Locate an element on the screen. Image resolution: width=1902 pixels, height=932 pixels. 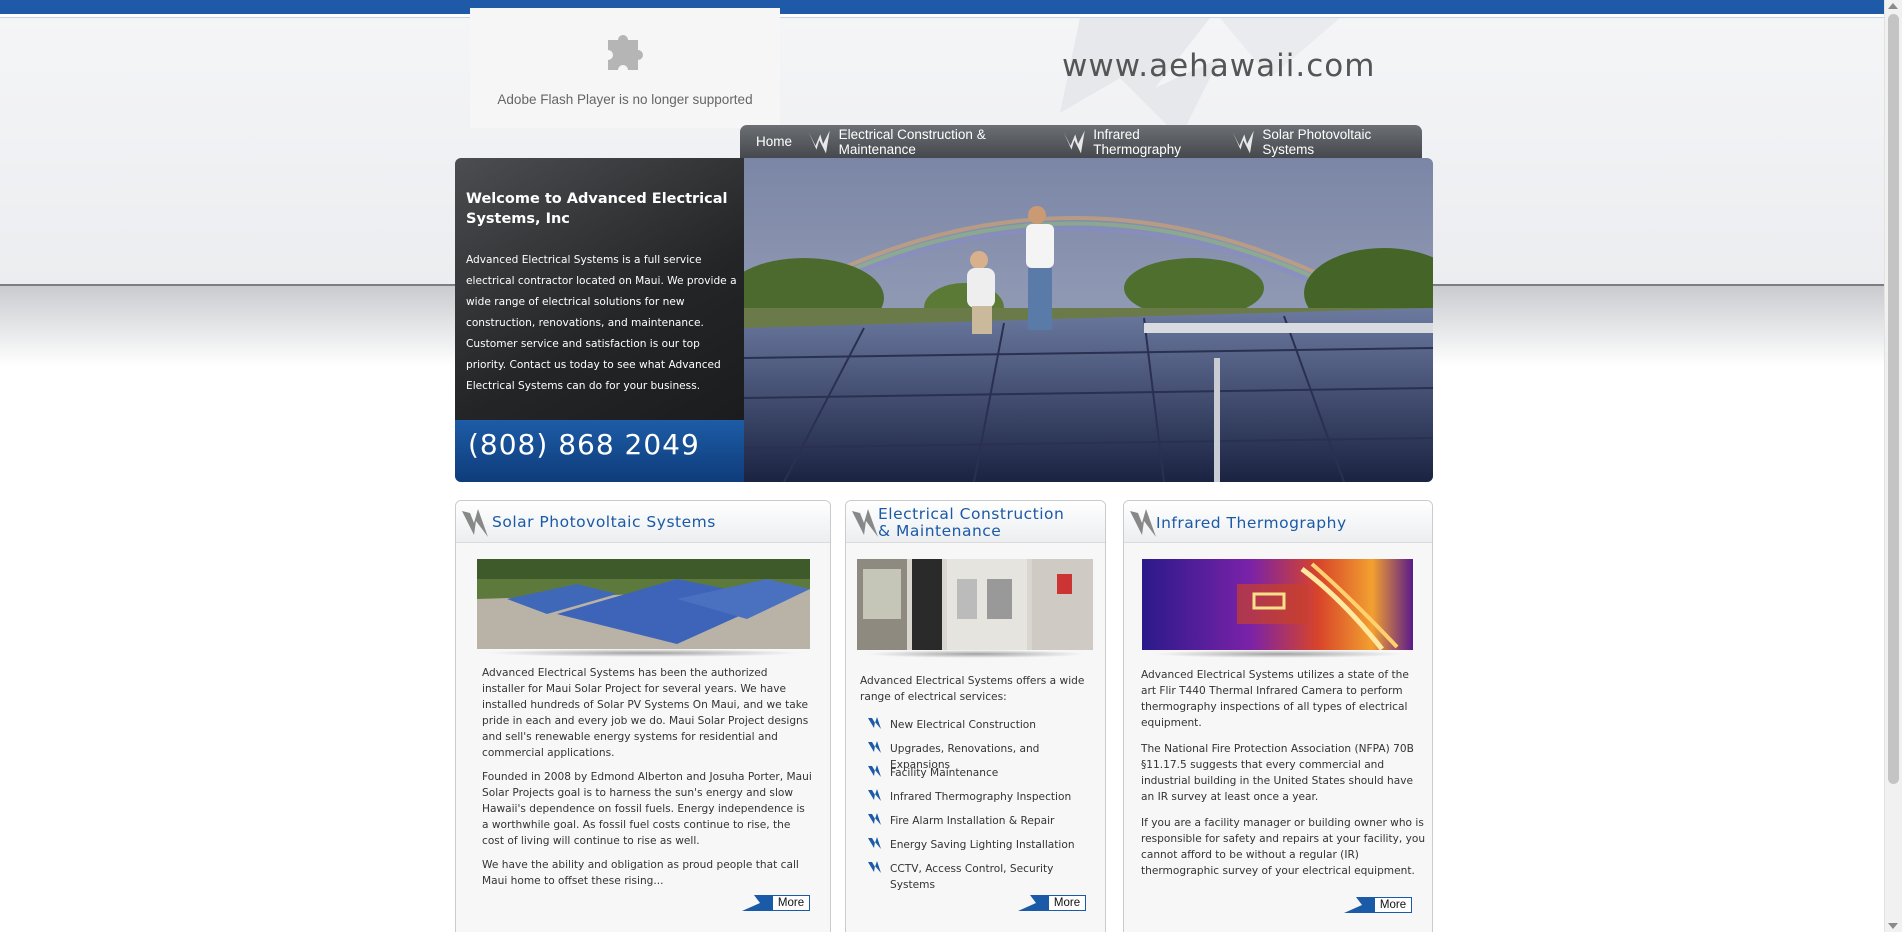
solar-more-button: More is located at coordinates (777, 903).